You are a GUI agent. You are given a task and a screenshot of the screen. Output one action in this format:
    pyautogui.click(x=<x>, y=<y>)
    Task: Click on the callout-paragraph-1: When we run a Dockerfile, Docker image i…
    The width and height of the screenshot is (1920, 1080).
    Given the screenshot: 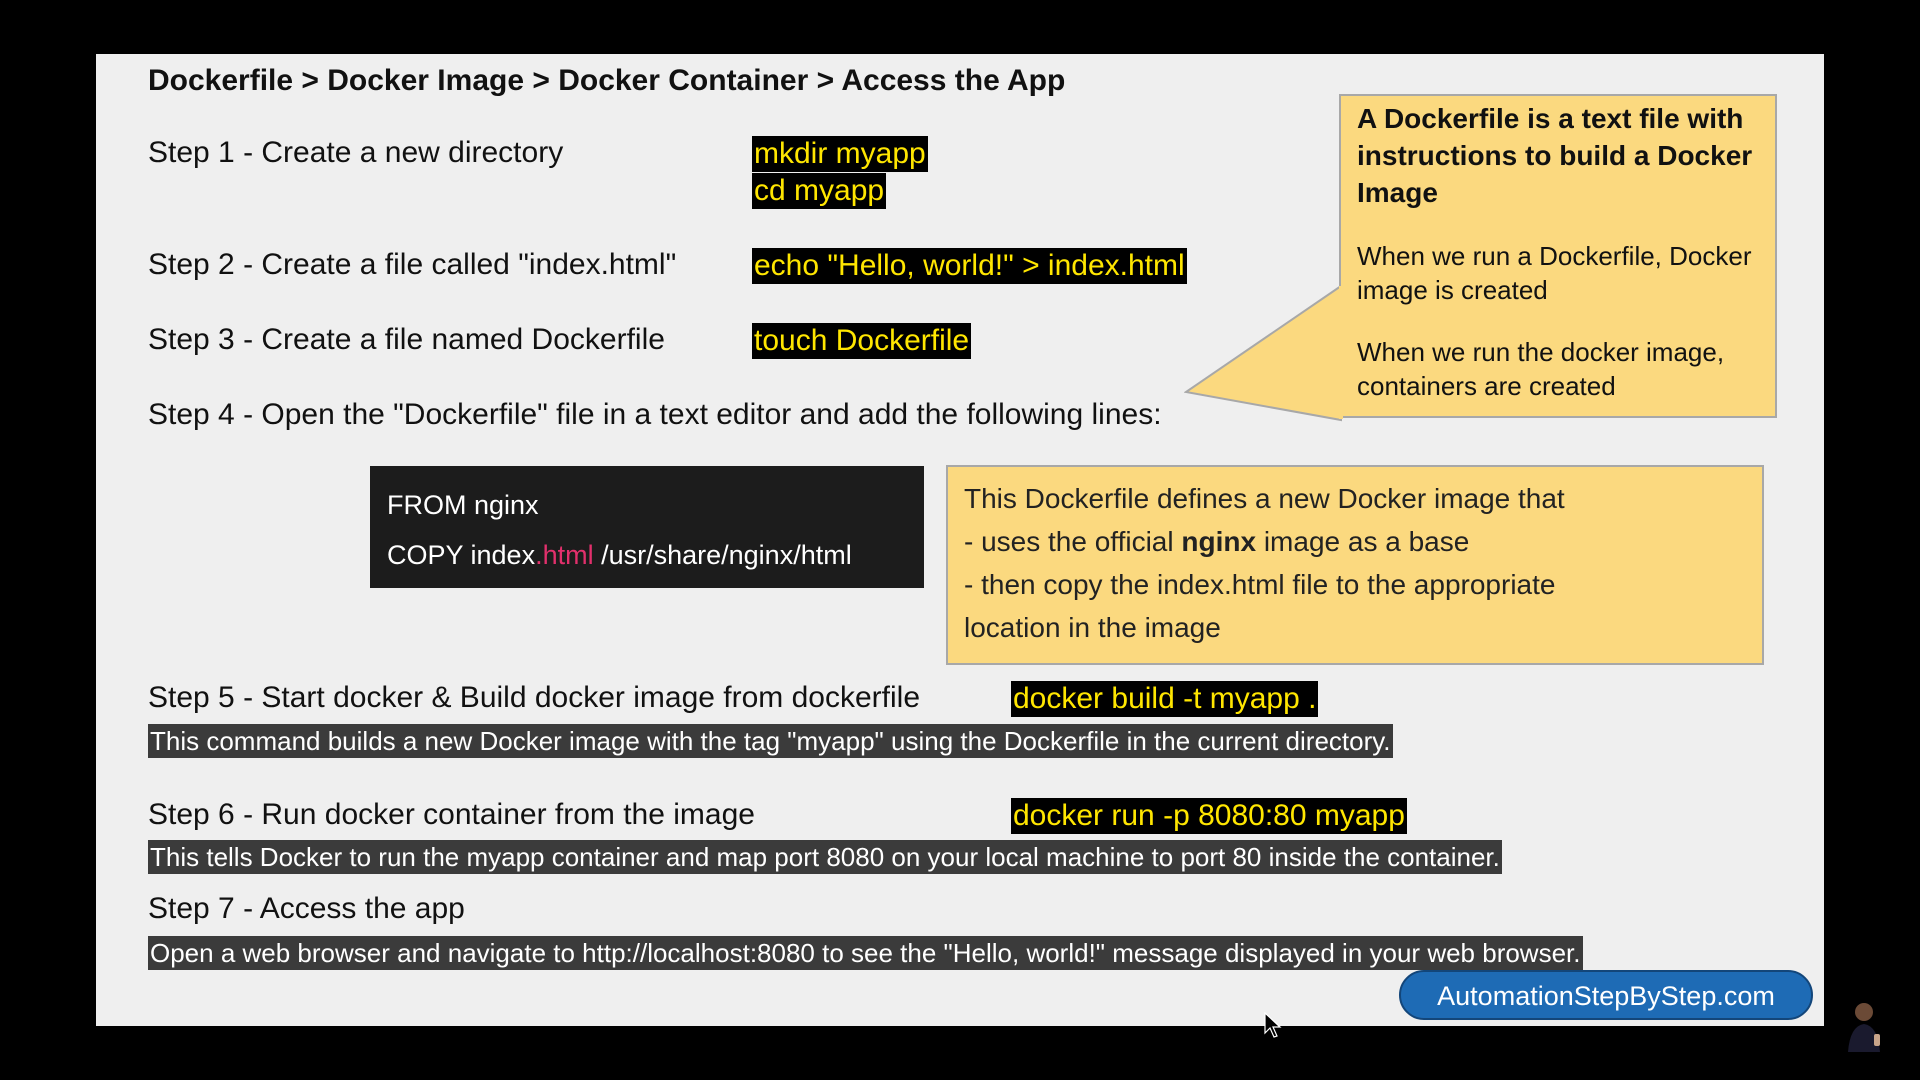 What is the action you would take?
    pyautogui.click(x=1554, y=273)
    